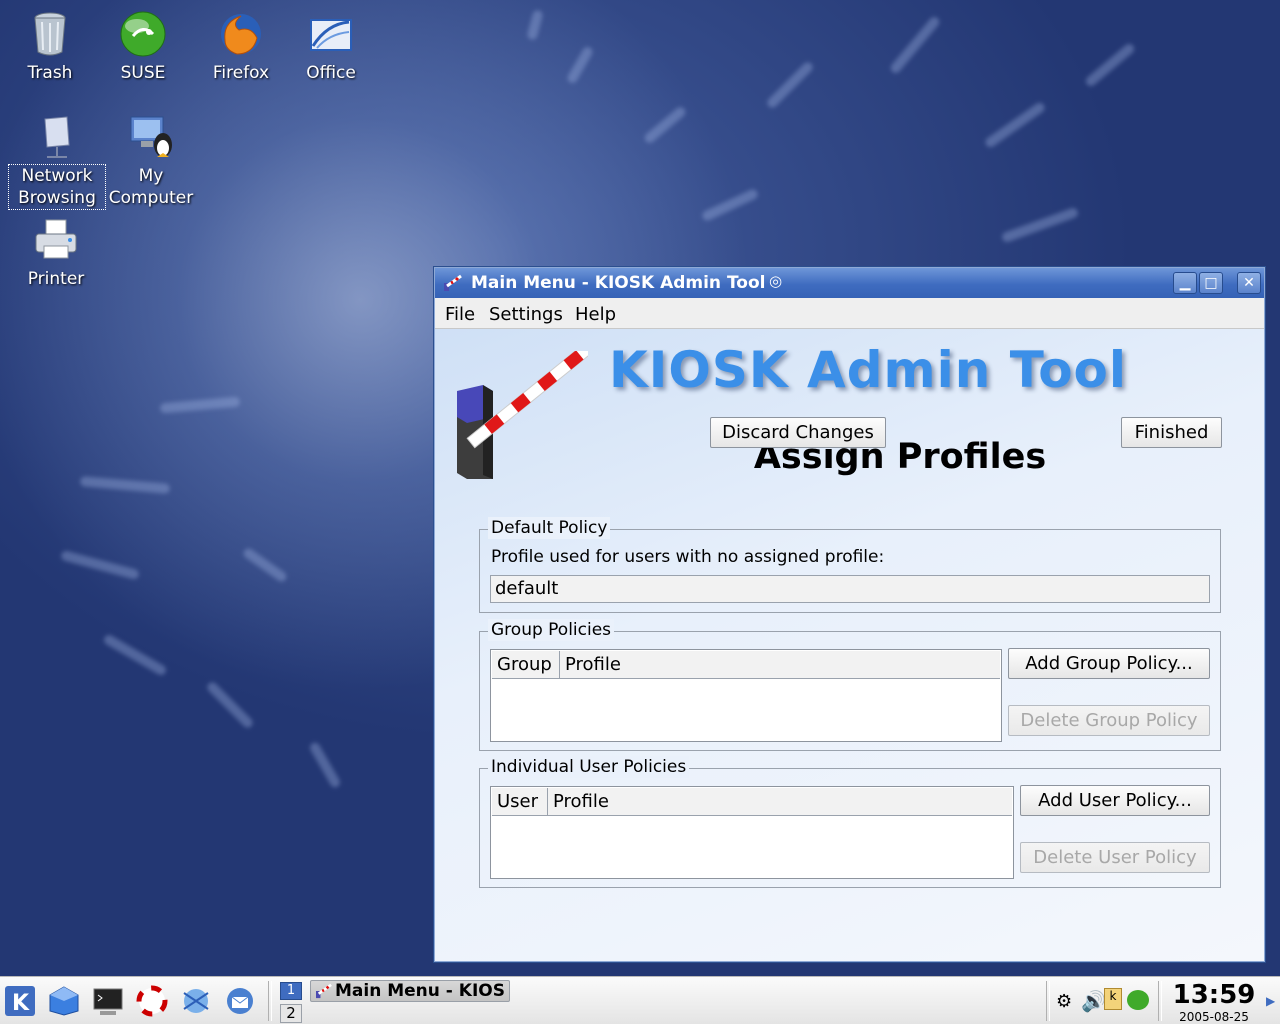 This screenshot has height=1024, width=1280. I want to click on discard-changes-button: Discard Changes, so click(798, 432).